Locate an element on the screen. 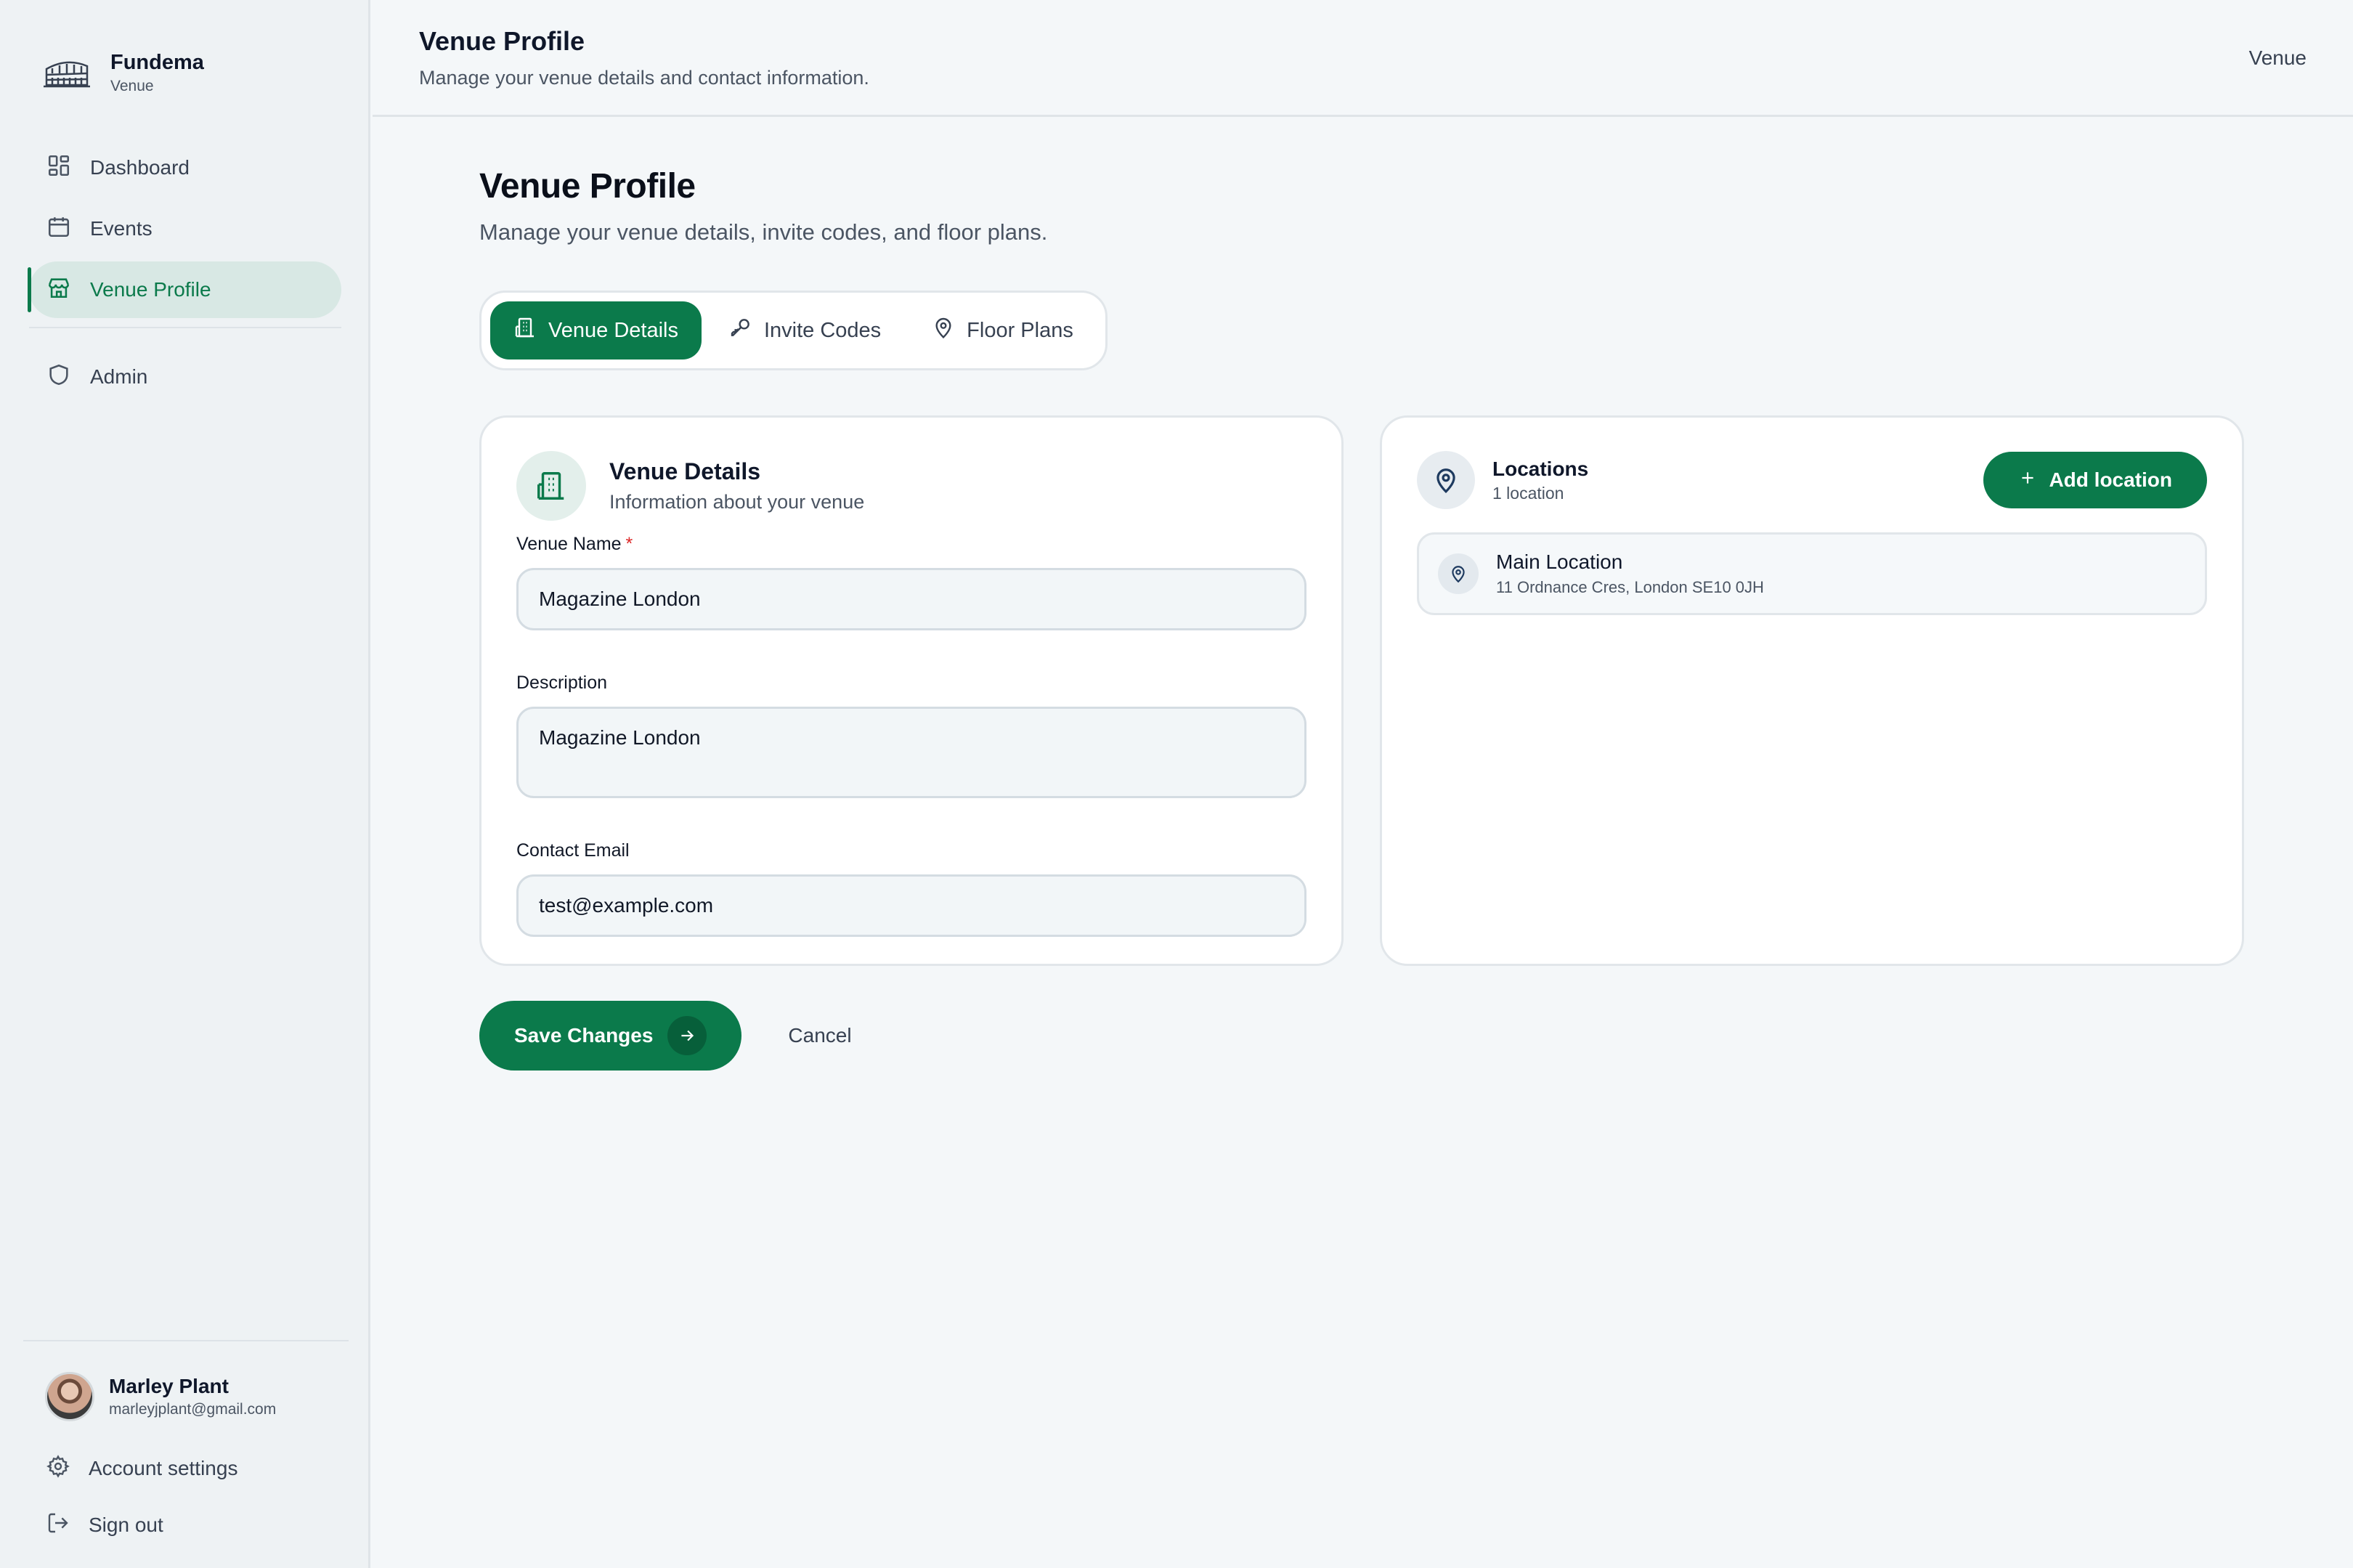  arrow-right-icon is located at coordinates (687, 1035).